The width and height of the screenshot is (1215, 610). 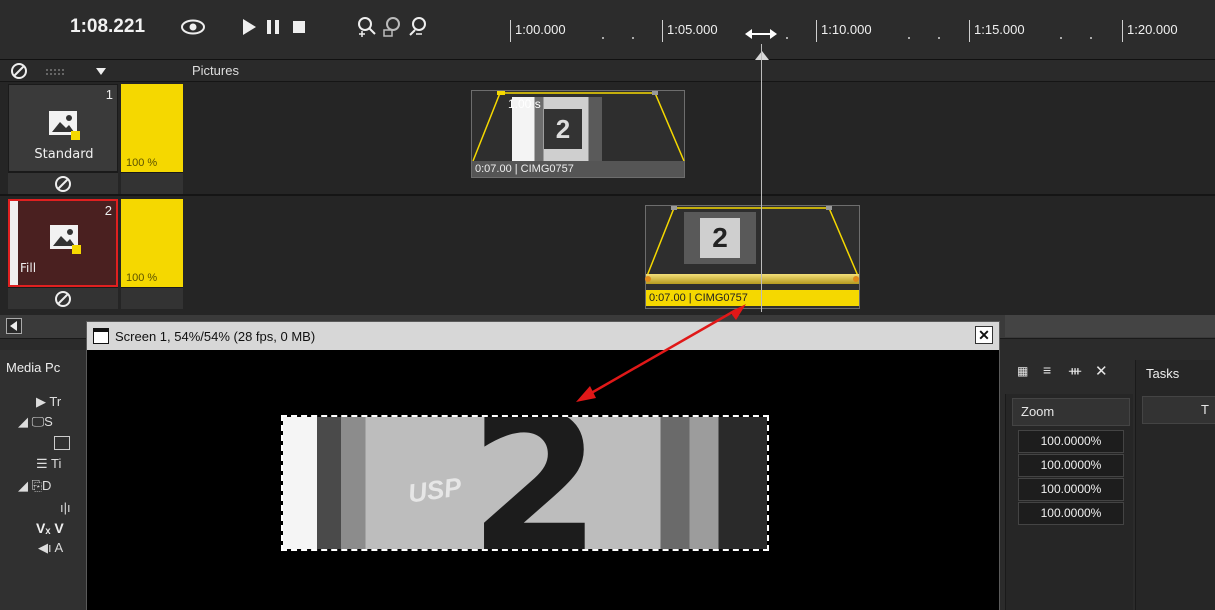 What do you see at coordinates (524, 104) in the screenshot?
I see `duration-badge: 1.00 s` at bounding box center [524, 104].